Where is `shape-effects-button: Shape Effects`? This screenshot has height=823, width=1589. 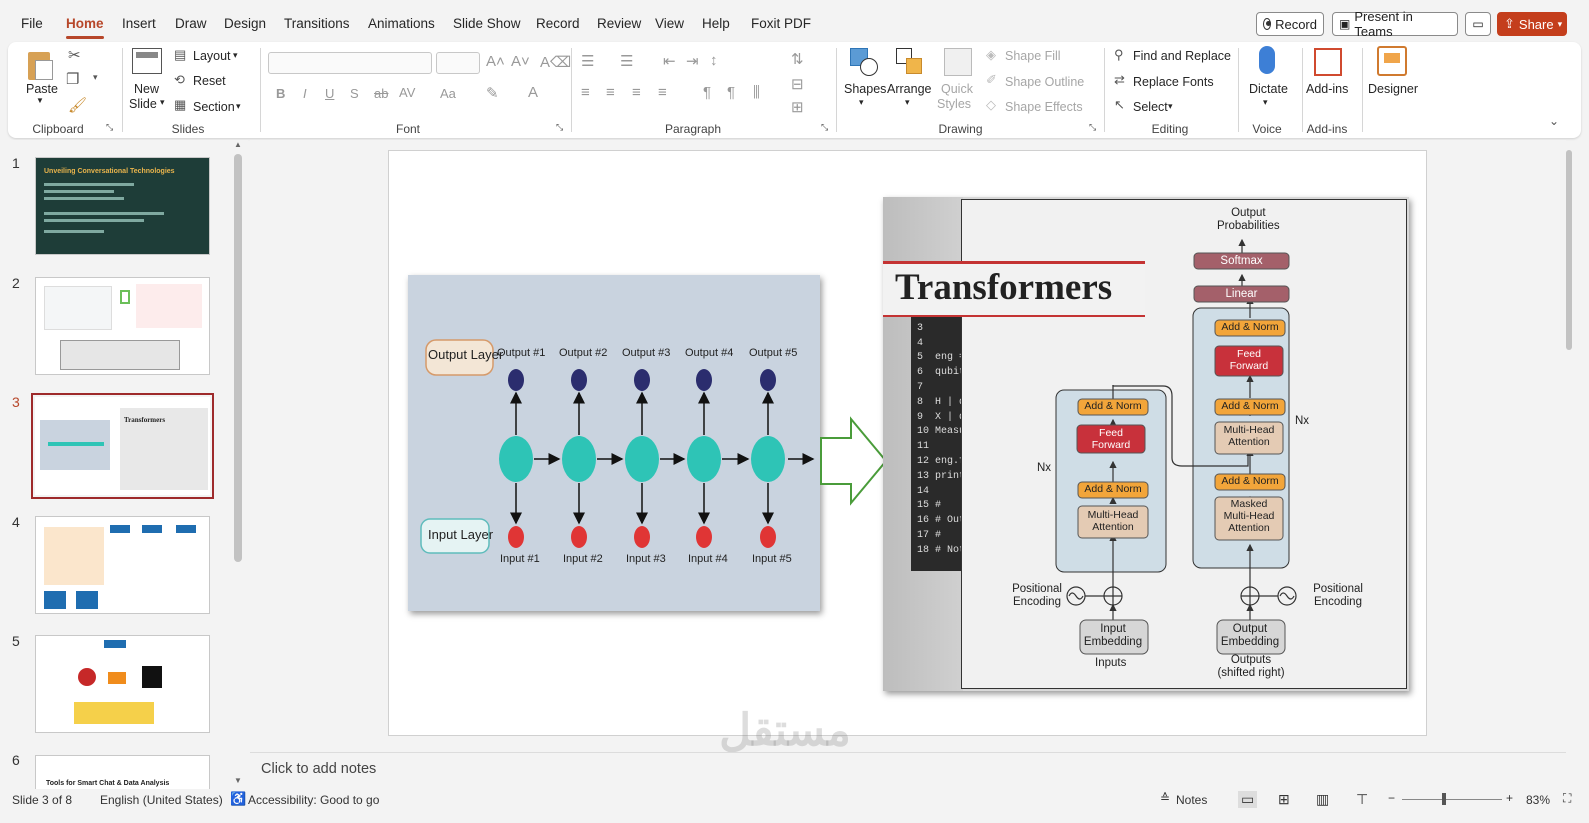 shape-effects-button: Shape Effects is located at coordinates (1044, 107).